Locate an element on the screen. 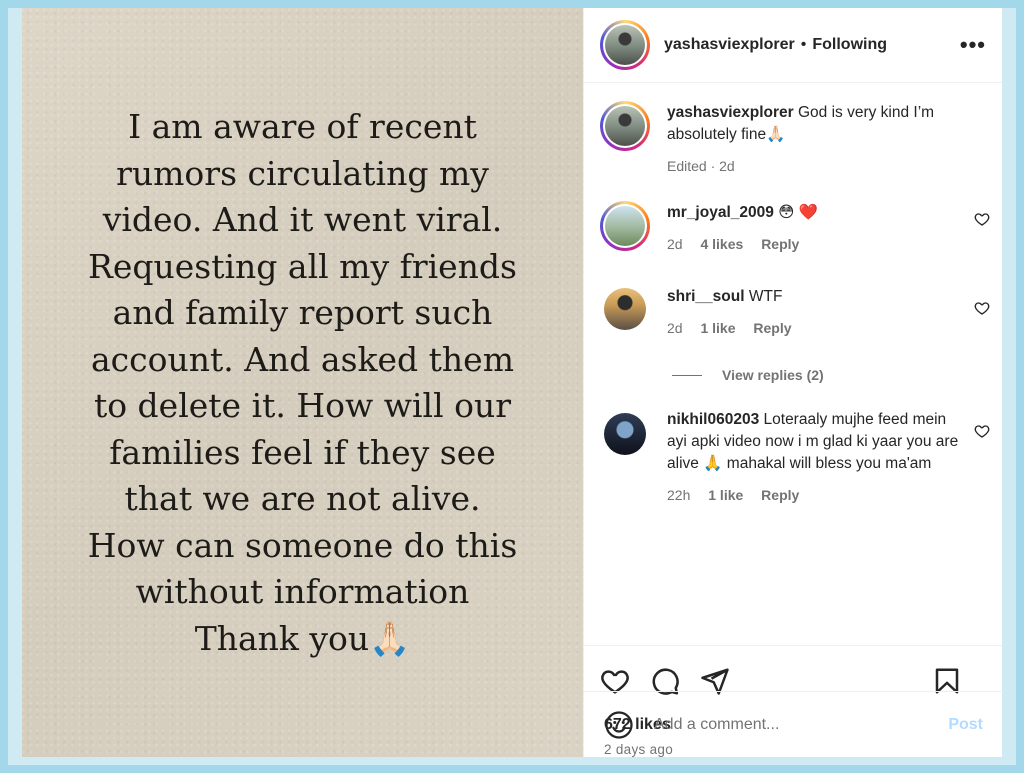 The height and width of the screenshot is (773, 1024). comment-input is located at coordinates (801, 724).